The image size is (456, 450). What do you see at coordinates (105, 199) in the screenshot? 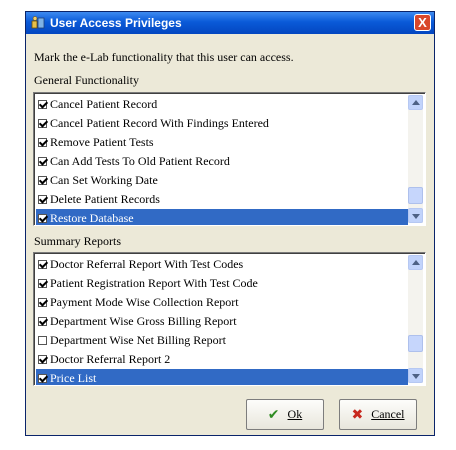
I see `item-label: Delete Patient Records` at bounding box center [105, 199].